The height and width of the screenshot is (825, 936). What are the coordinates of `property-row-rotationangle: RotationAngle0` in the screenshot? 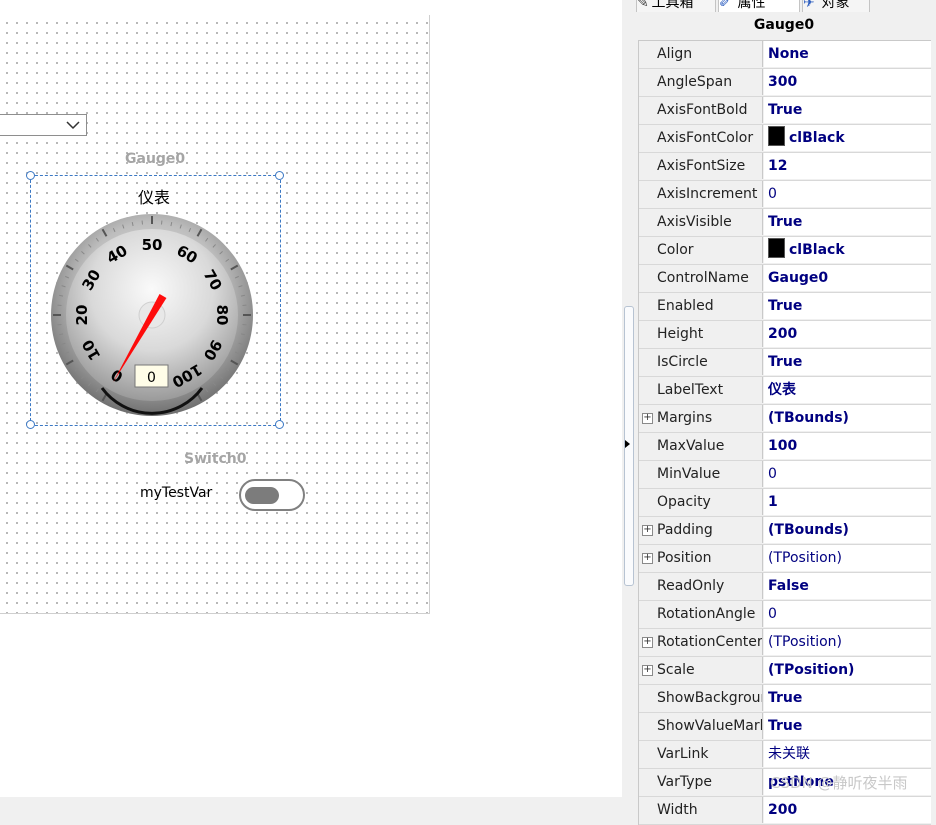 It's located at (785, 615).